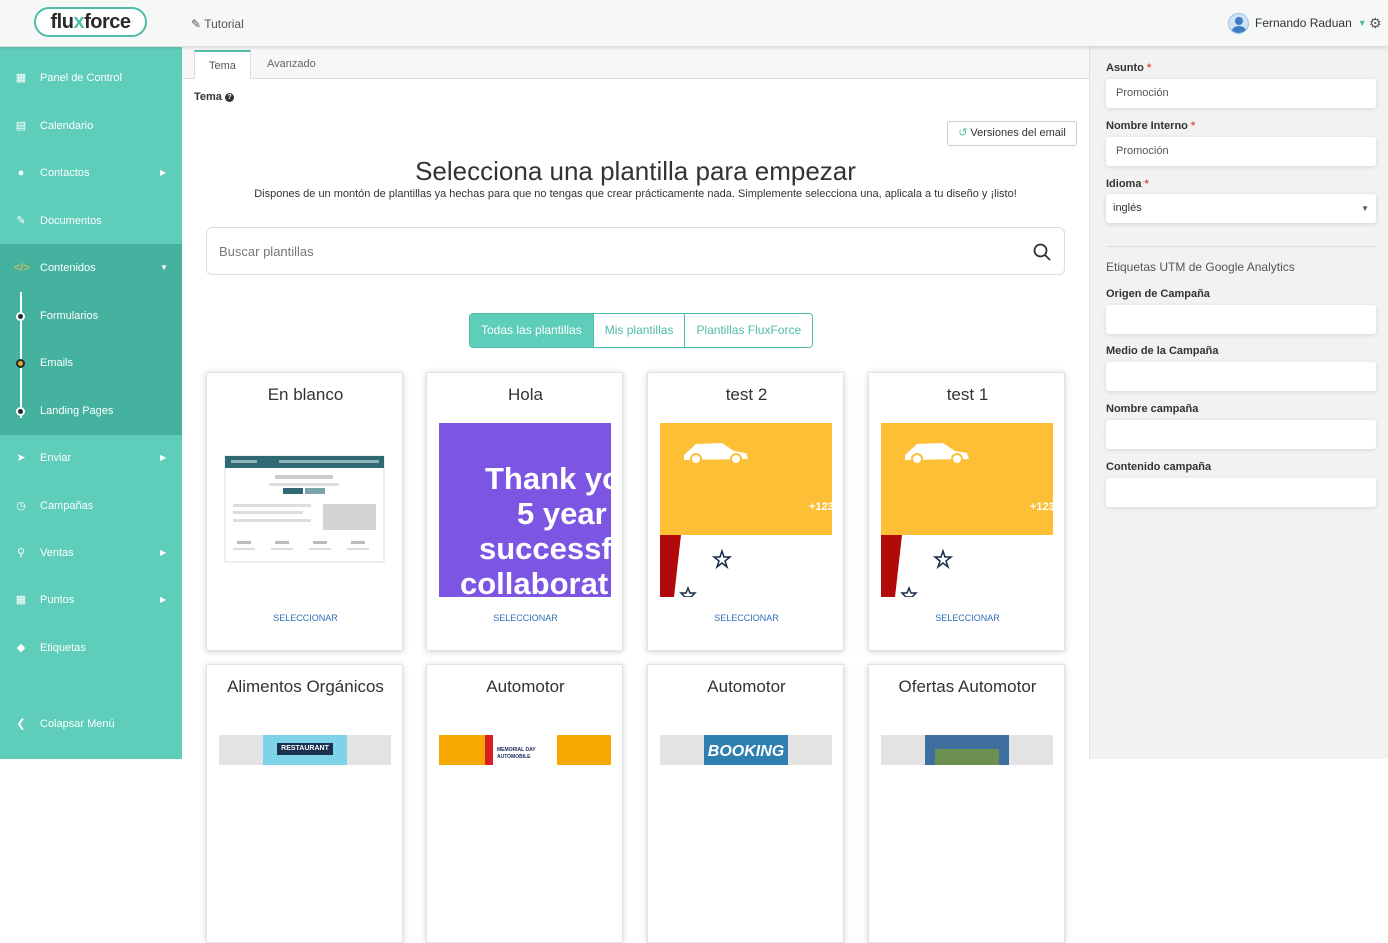 The height and width of the screenshot is (943, 1388). Describe the element at coordinates (1241, 319) in the screenshot. I see `origen-campana-input` at that location.